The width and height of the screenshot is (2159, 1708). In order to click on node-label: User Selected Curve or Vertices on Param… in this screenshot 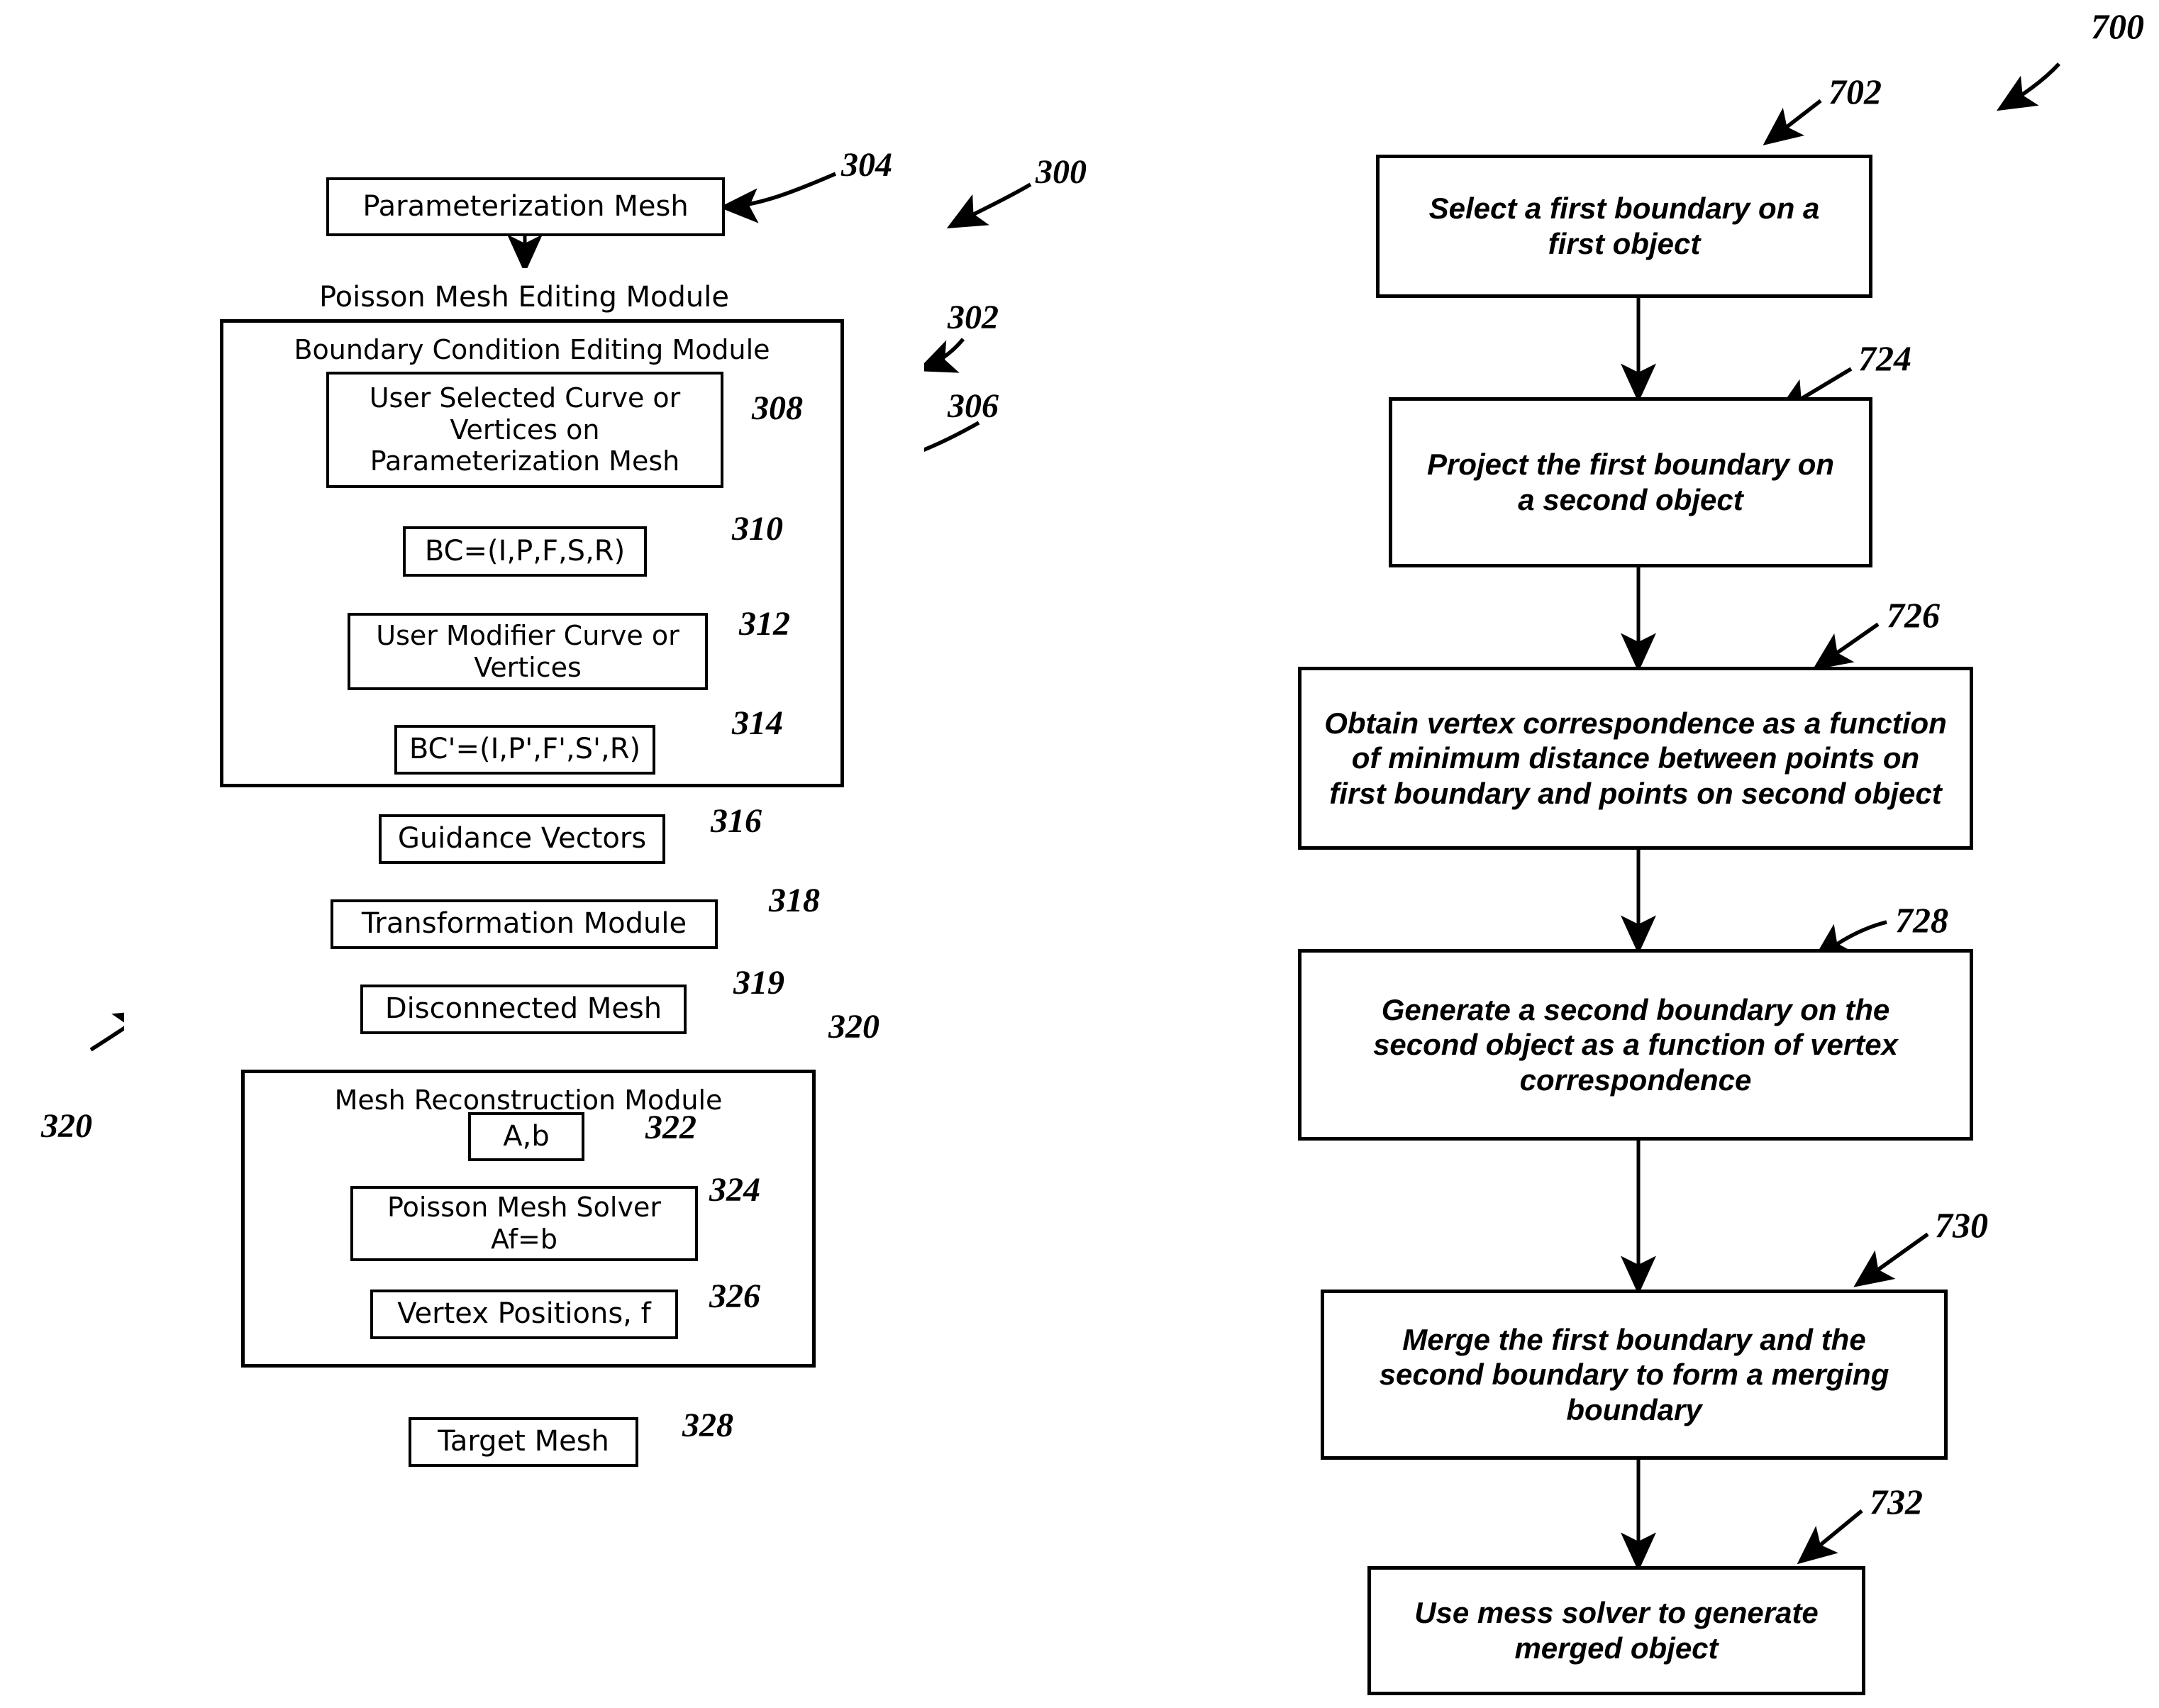, I will do `click(525, 430)`.